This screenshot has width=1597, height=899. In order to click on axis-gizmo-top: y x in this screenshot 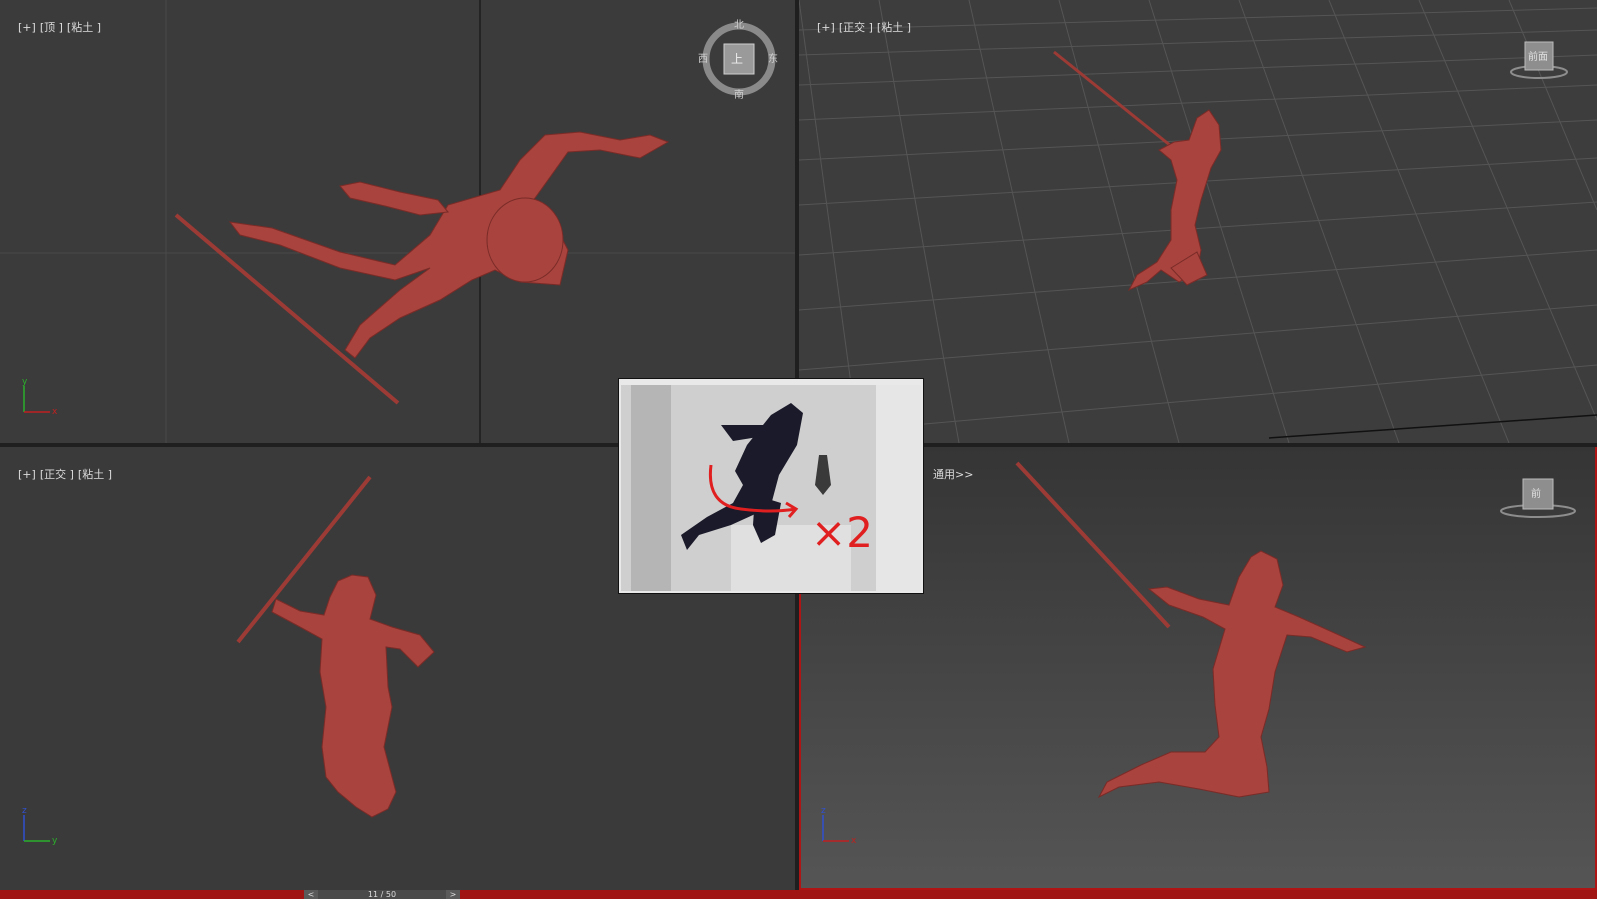, I will do `click(40, 397)`.